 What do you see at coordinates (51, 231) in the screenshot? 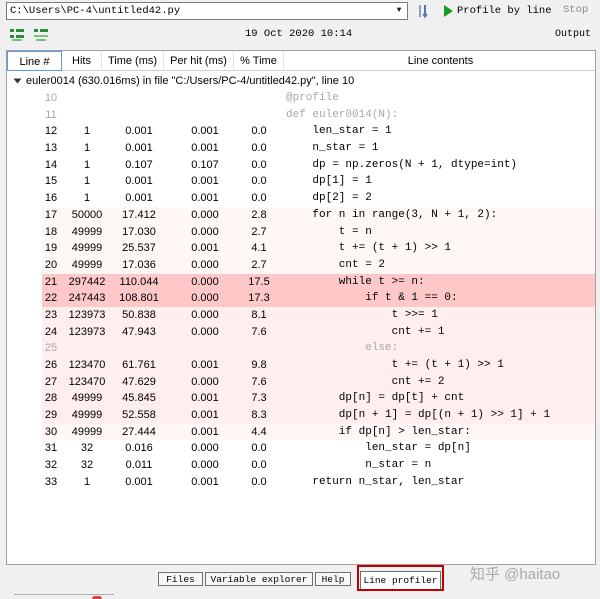
I see `line-number-cell: 18` at bounding box center [51, 231].